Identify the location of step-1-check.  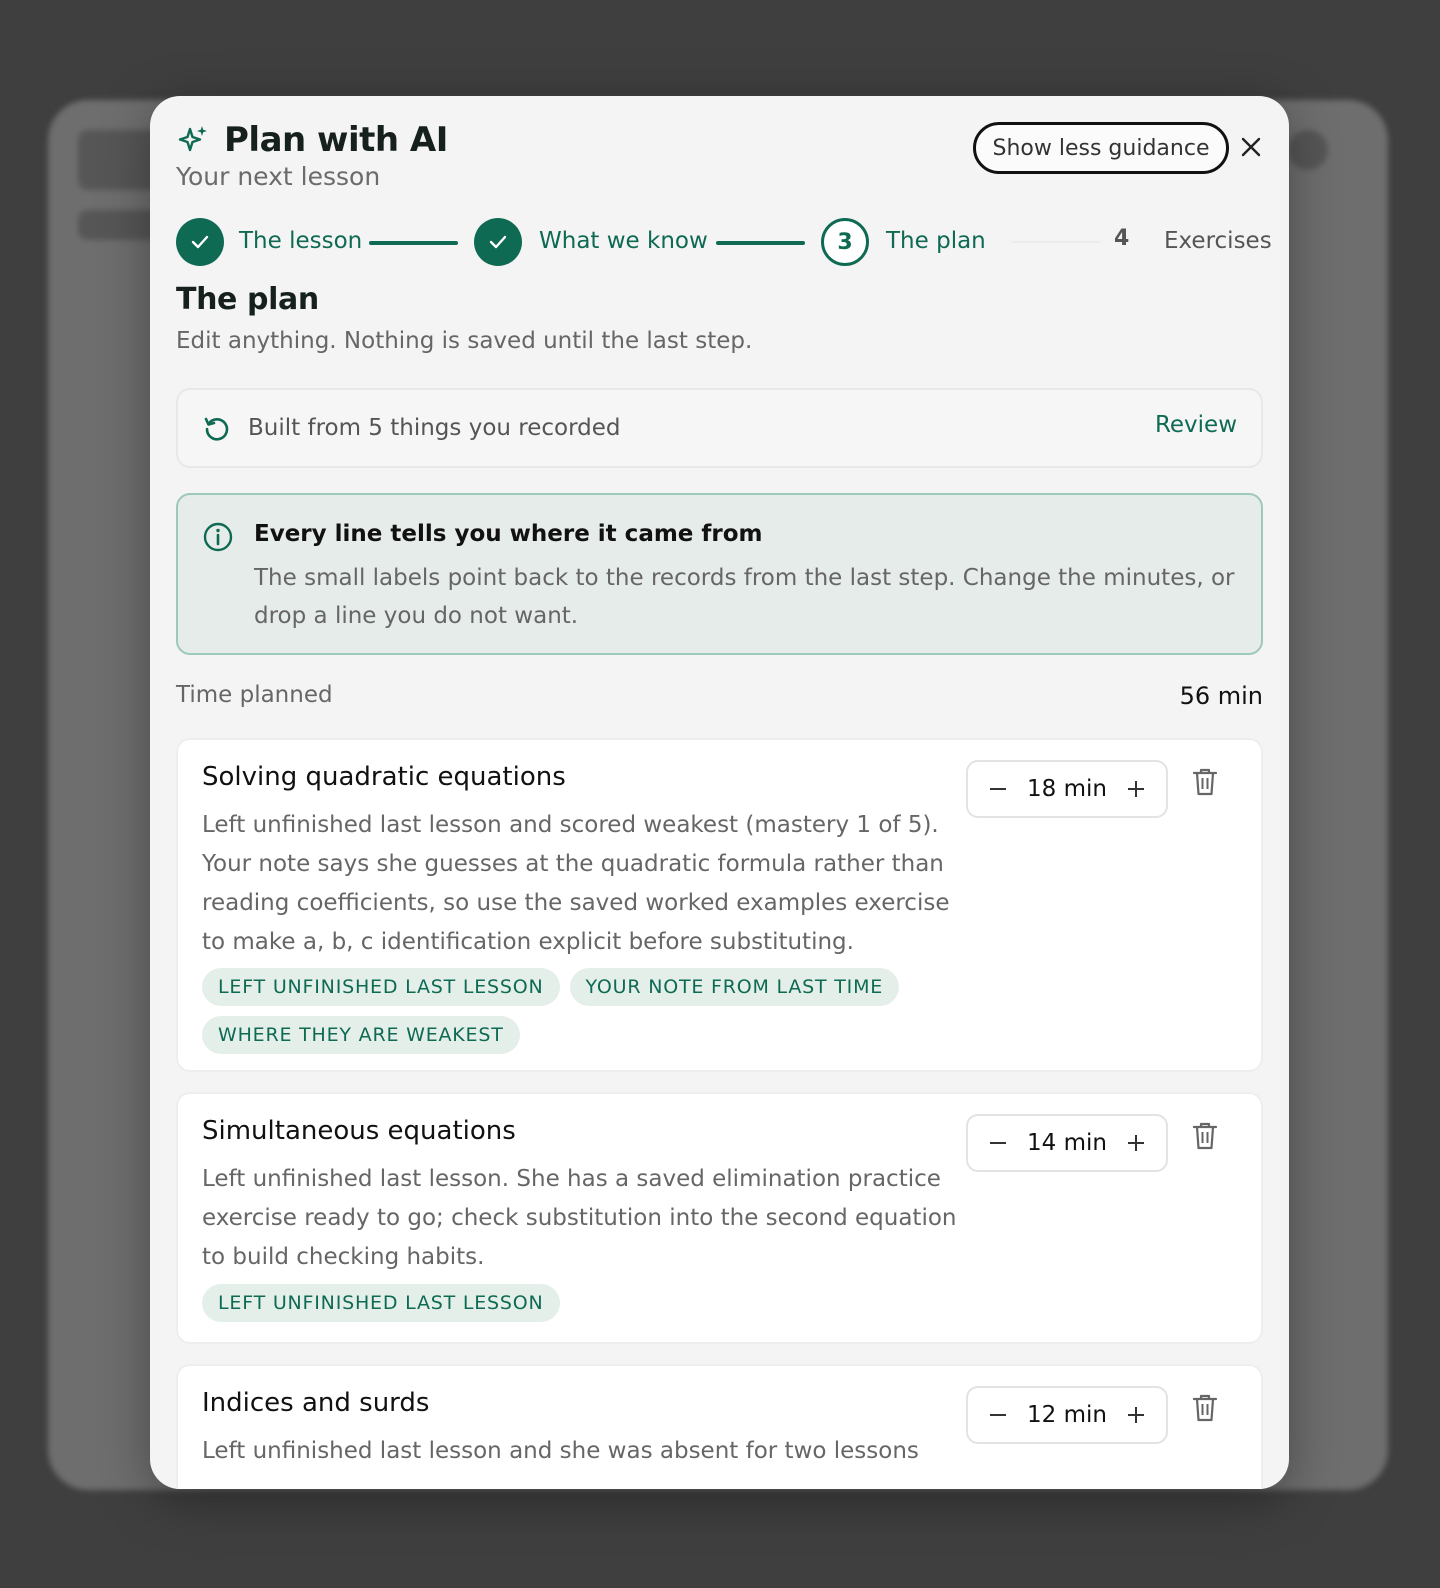
(200, 242).